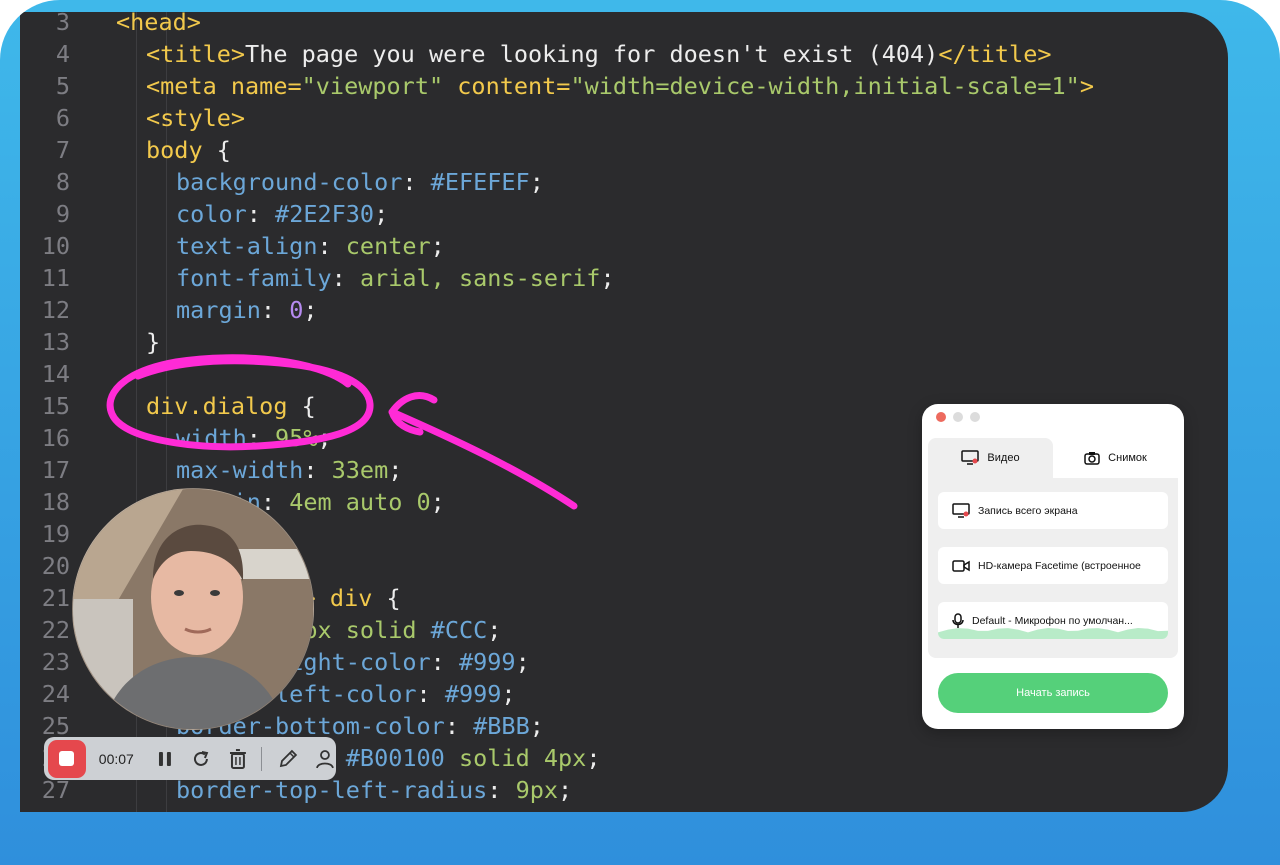 The width and height of the screenshot is (1280, 865). I want to click on camera-source-select: HD-камера Facetime (встроенное, so click(1053, 565).